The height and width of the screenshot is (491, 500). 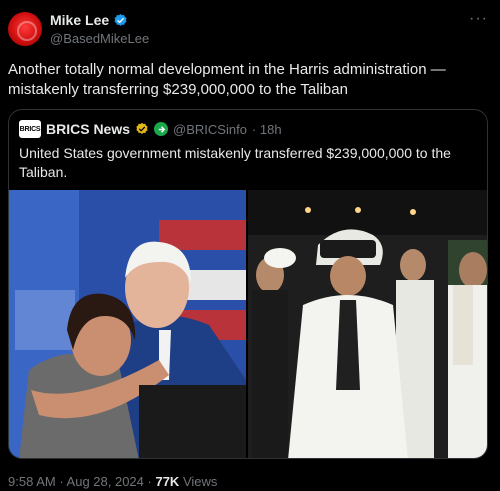 What do you see at coordinates (167, 481) in the screenshot?
I see `views-count: 77K` at bounding box center [167, 481].